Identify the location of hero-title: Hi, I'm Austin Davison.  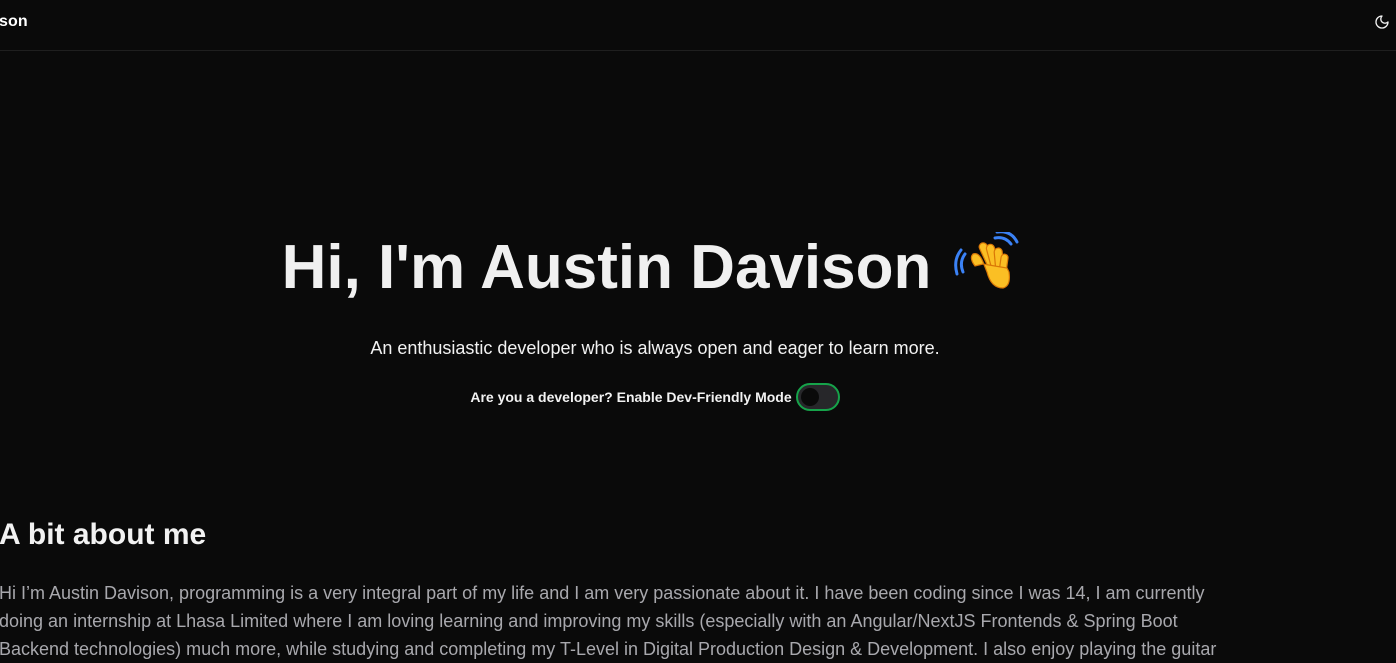
(652, 267).